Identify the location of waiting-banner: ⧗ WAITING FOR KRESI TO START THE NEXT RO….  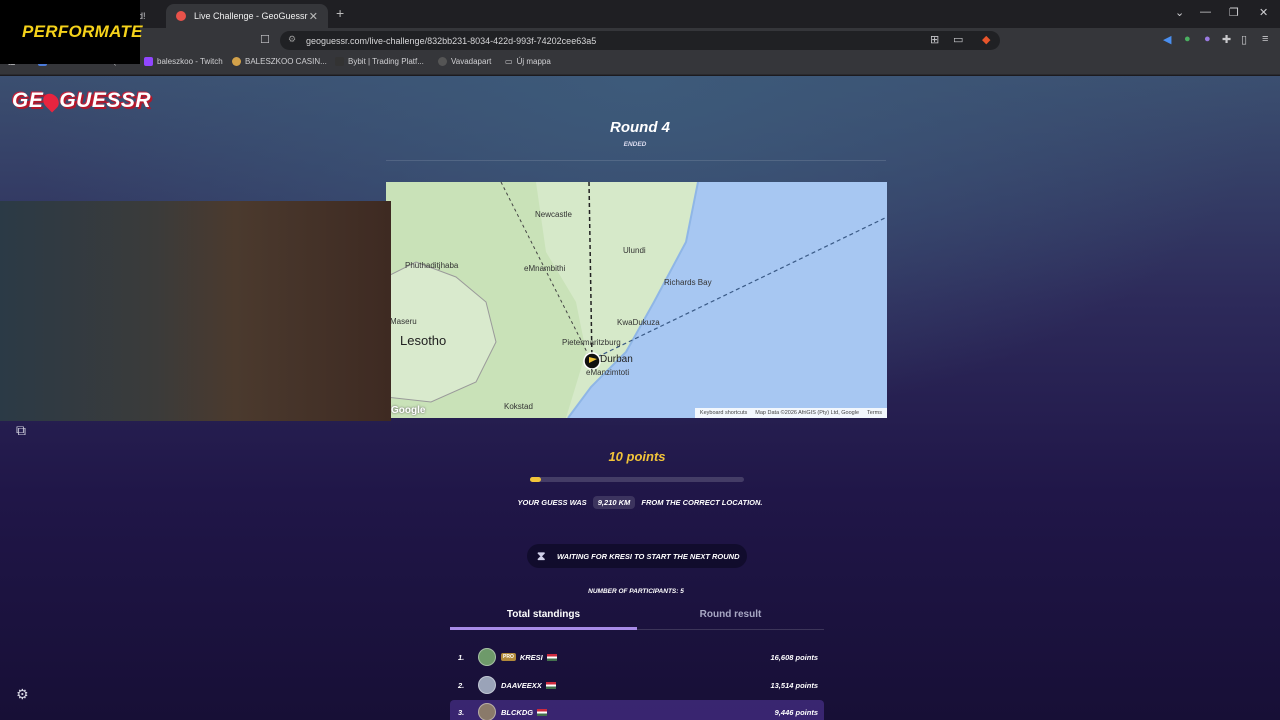
(637, 556).